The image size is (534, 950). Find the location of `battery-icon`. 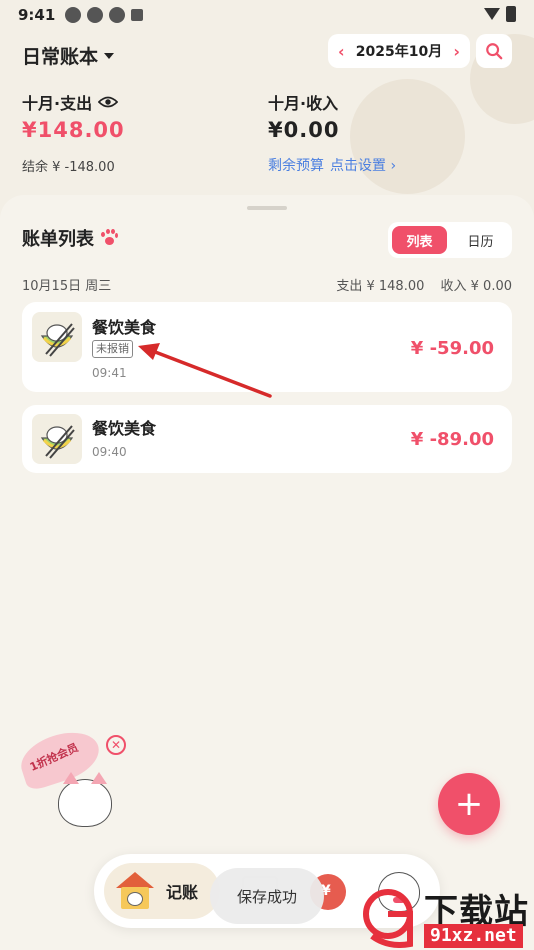

battery-icon is located at coordinates (511, 14).